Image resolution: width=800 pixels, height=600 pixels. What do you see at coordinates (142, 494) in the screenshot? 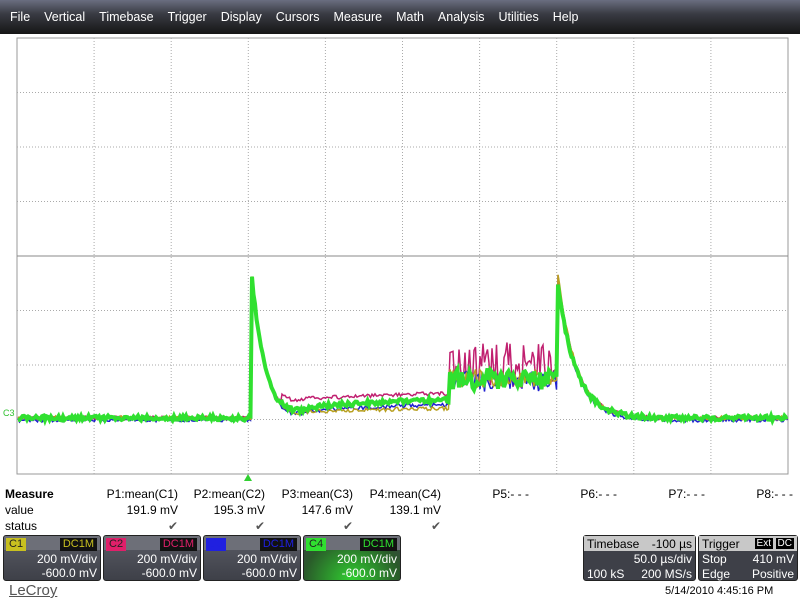
I see `param-label: P1:mean(C1)` at bounding box center [142, 494].